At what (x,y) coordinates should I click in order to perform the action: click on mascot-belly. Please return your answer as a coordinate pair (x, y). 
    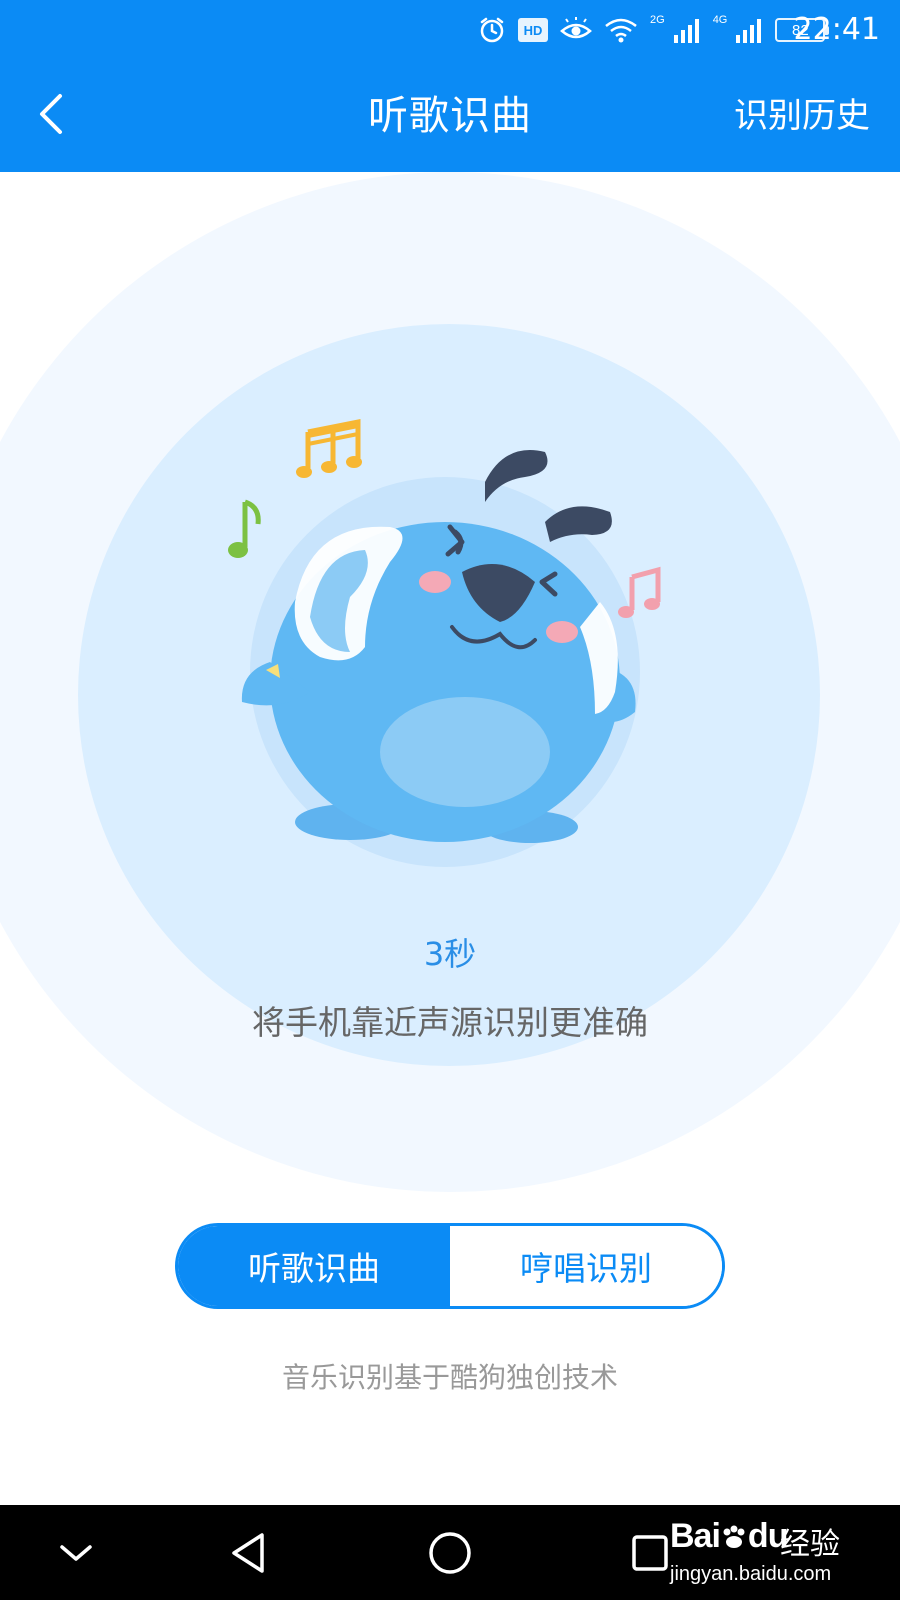
    Looking at the image, I should click on (465, 752).